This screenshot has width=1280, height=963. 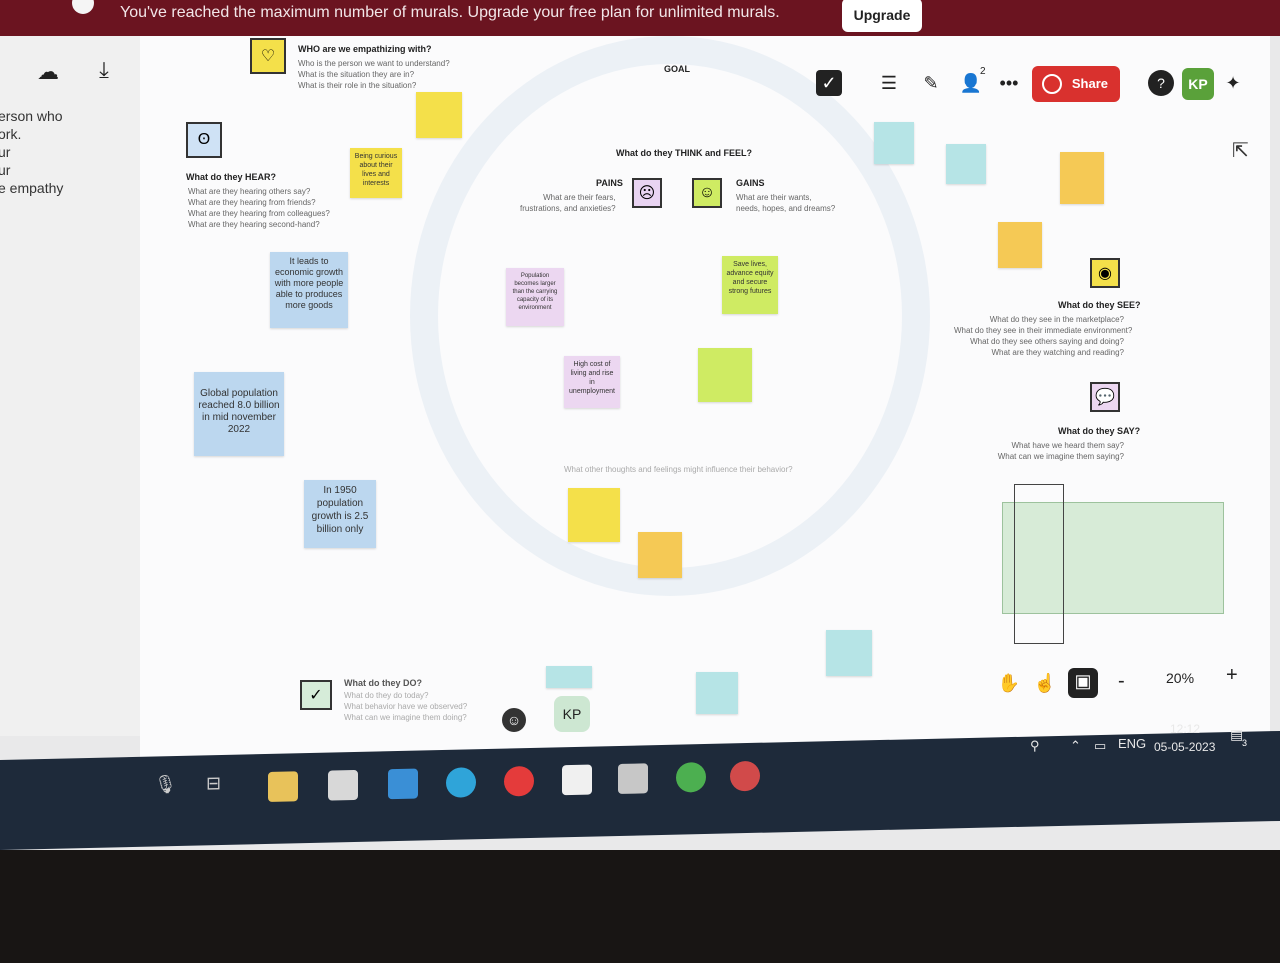 What do you see at coordinates (383, 683) in the screenshot?
I see `do-title: What do they DO?` at bounding box center [383, 683].